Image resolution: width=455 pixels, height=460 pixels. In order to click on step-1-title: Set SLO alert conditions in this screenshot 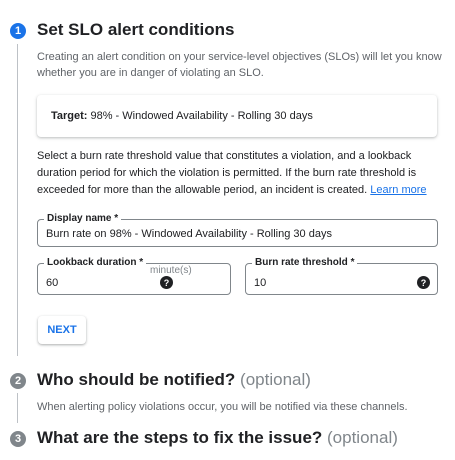, I will do `click(135, 30)`.